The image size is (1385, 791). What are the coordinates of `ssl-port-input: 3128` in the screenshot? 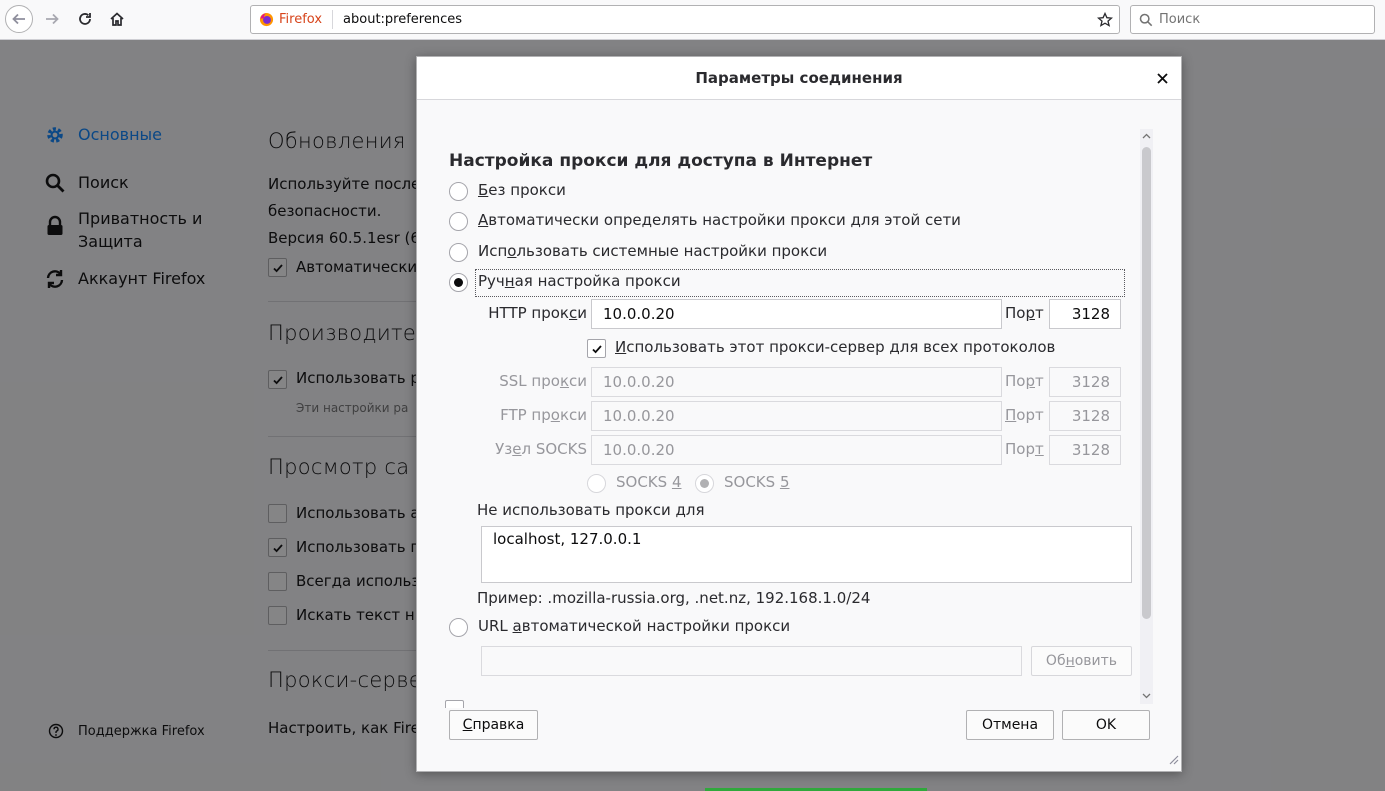 It's located at (1085, 382).